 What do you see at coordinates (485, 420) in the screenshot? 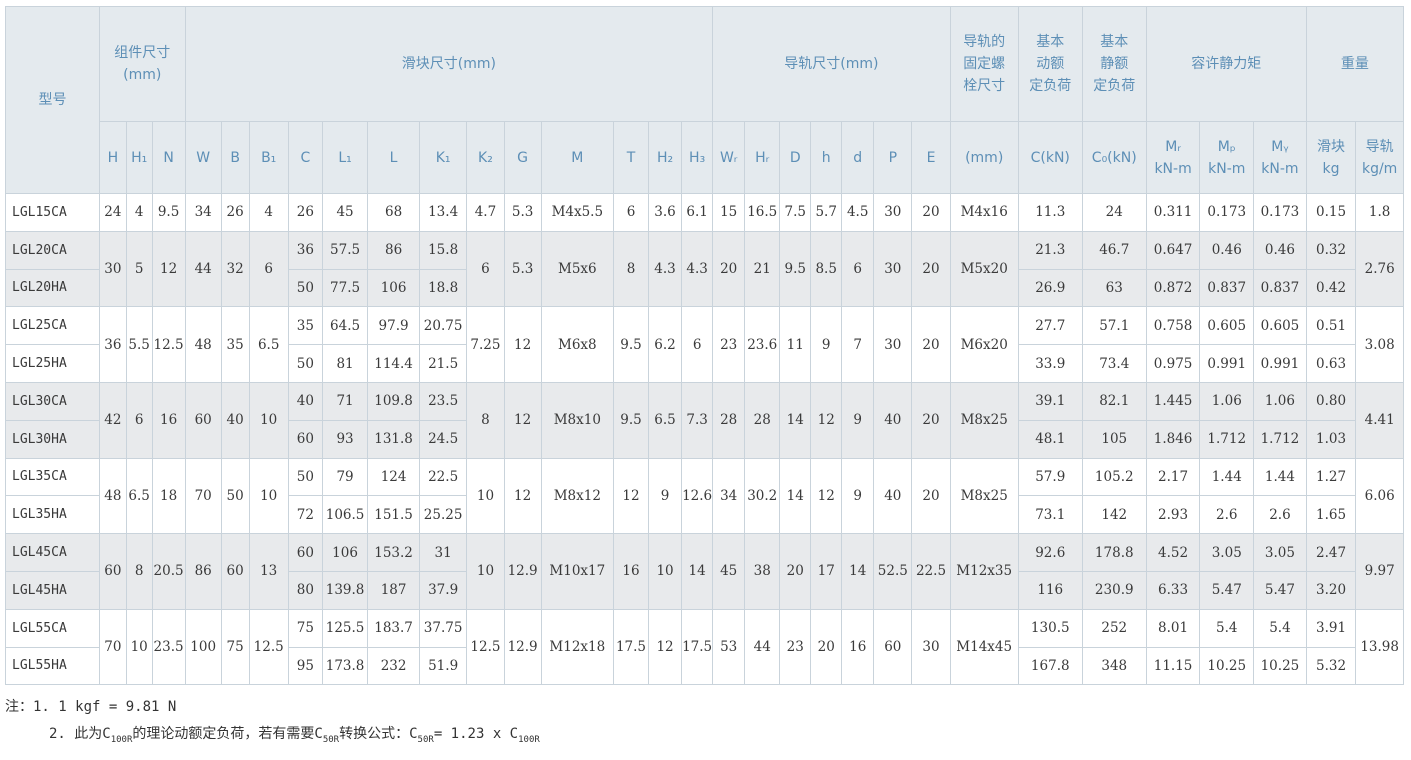
I see `cell-k2: 8` at bounding box center [485, 420].